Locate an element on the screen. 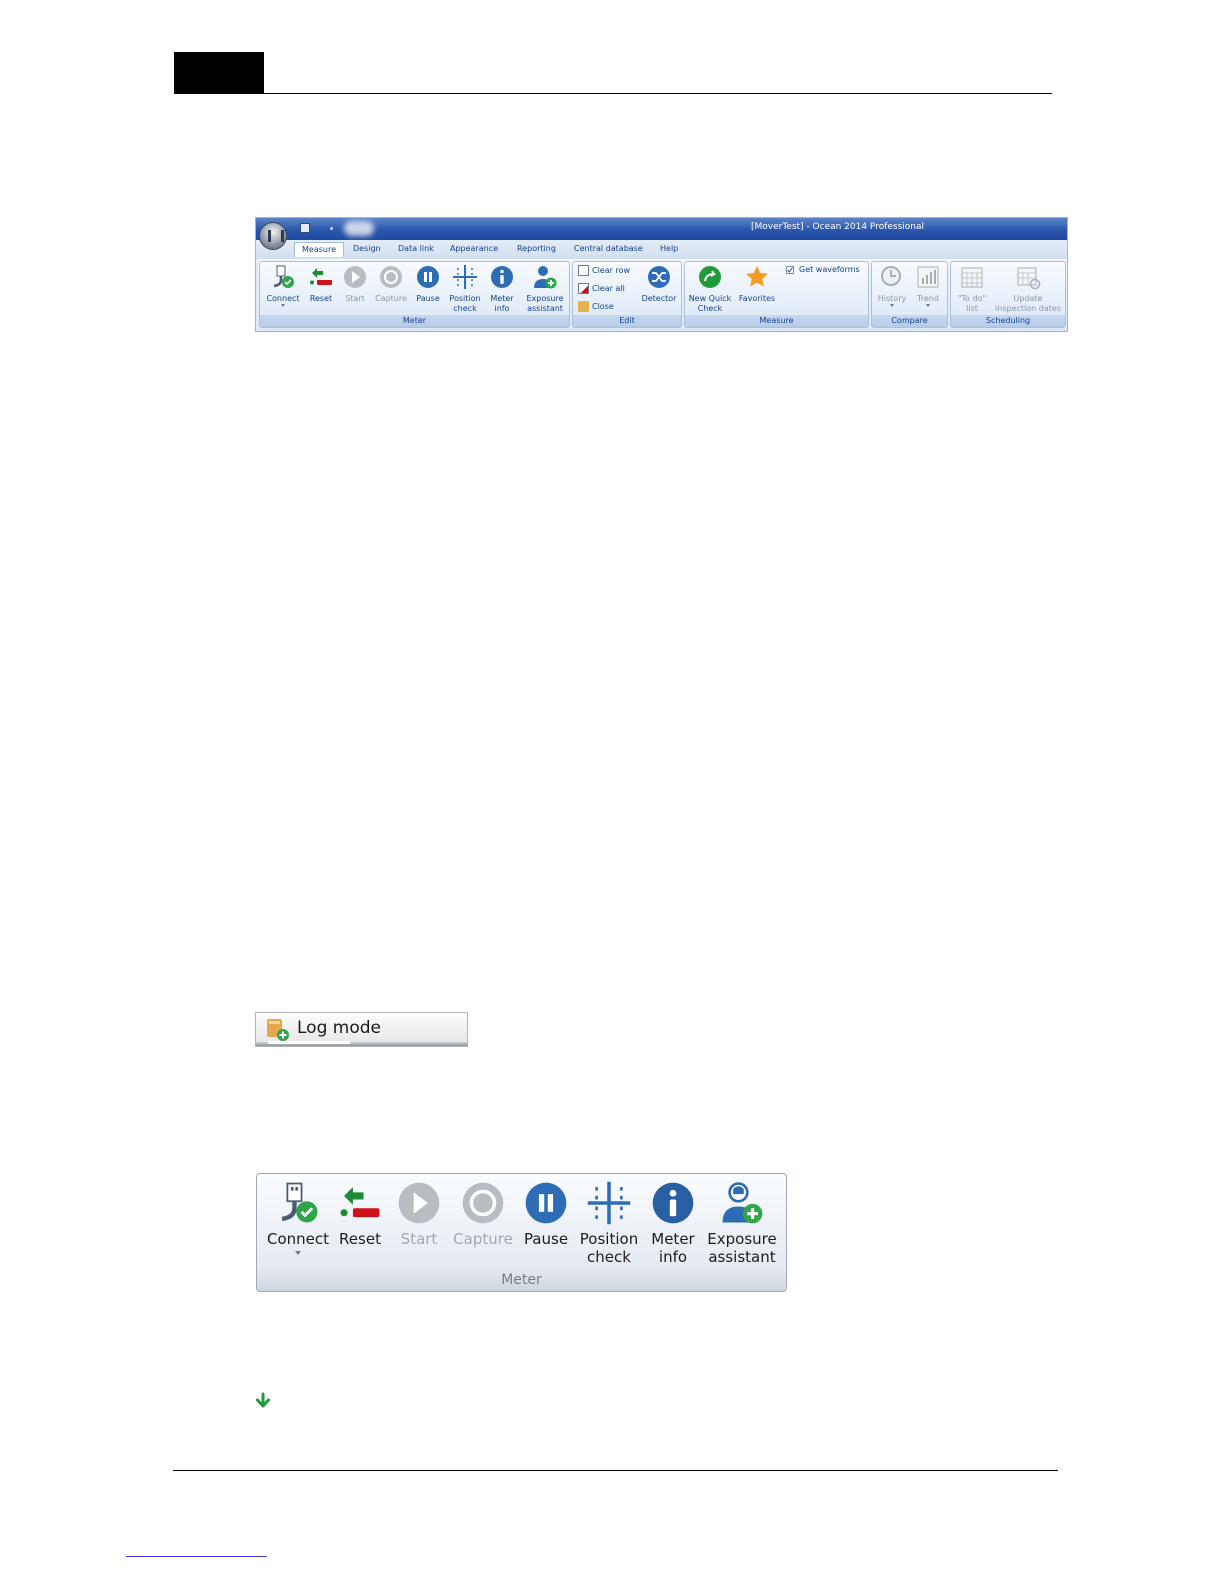 The image size is (1224, 1584). measure-group-label: Measure is located at coordinates (776, 321).